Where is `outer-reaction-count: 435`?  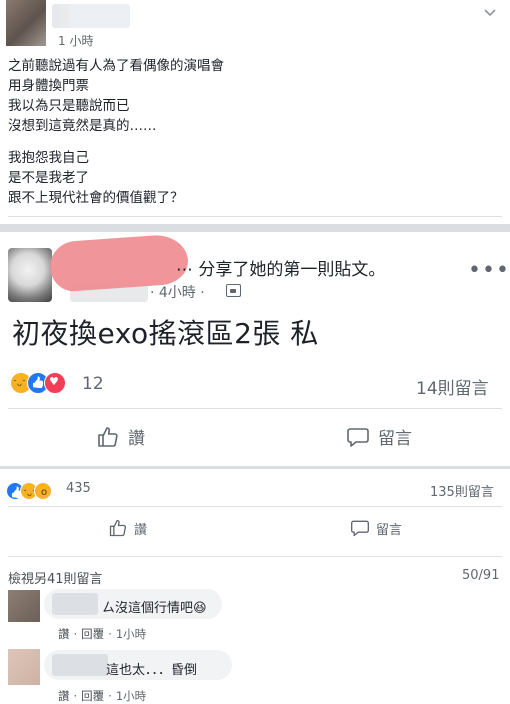 outer-reaction-count: 435 is located at coordinates (78, 488).